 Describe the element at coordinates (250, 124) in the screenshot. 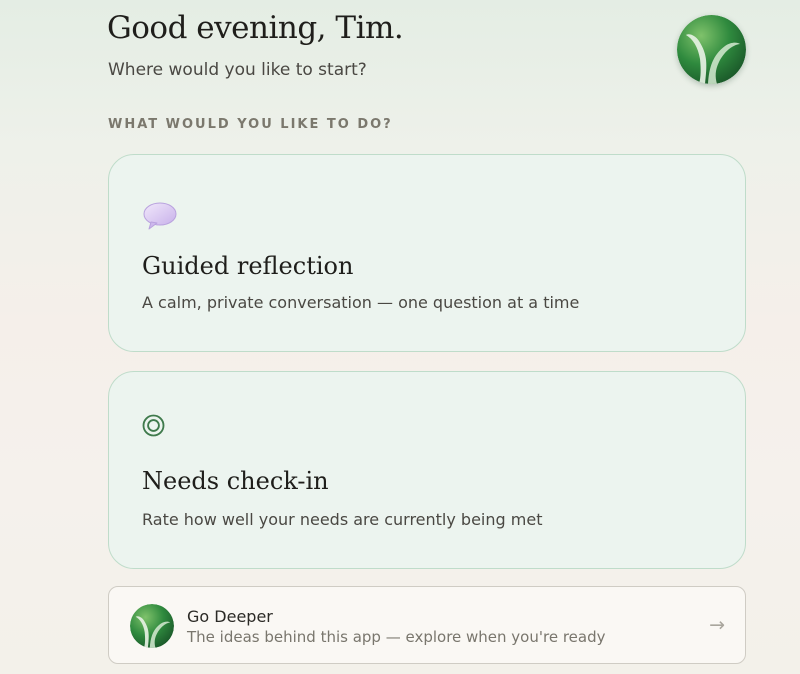

I see `section-label: WHAT WOULD YOU LIKE TO DO?` at that location.